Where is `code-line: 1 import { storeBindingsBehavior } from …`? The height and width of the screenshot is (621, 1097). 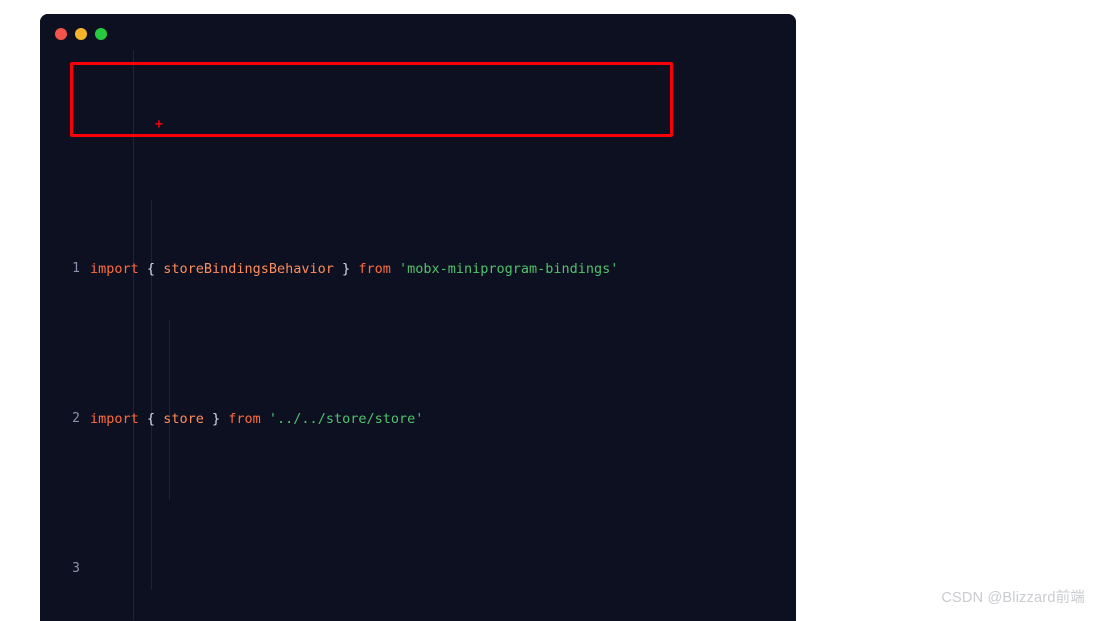
code-line: 1 import { storeBindingsBehavior } from … is located at coordinates (418, 269).